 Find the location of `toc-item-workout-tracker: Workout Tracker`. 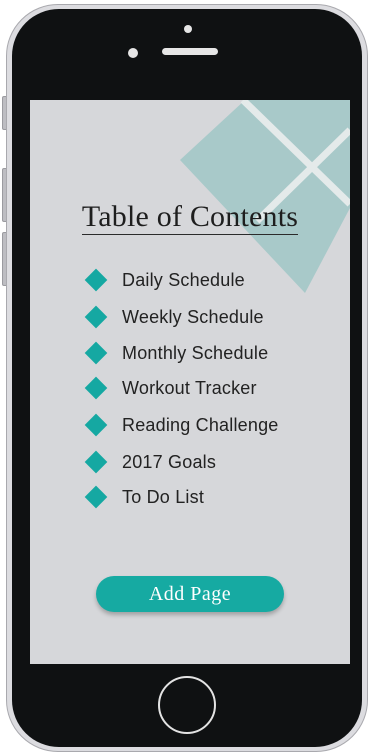

toc-item-workout-tracker: Workout Tracker is located at coordinates (170, 388).